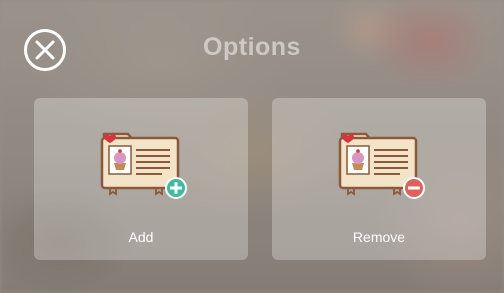  What do you see at coordinates (381, 165) in the screenshot?
I see `recipe-folder-remove-icon` at bounding box center [381, 165].